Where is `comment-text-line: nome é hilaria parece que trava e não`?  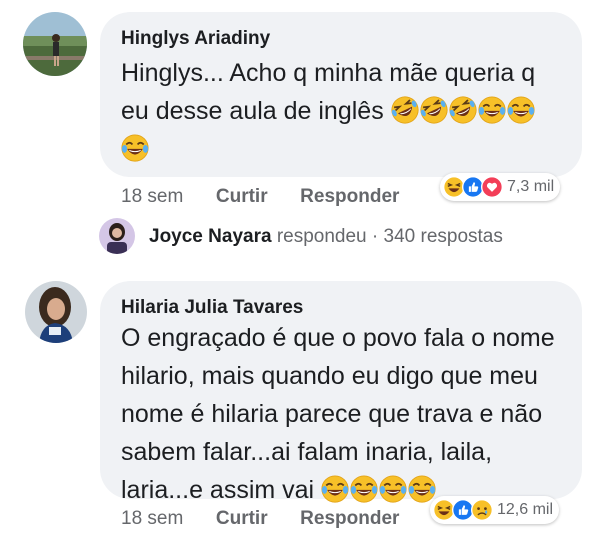 comment-text-line: nome é hilaria parece que trava e não is located at coordinates (332, 414).